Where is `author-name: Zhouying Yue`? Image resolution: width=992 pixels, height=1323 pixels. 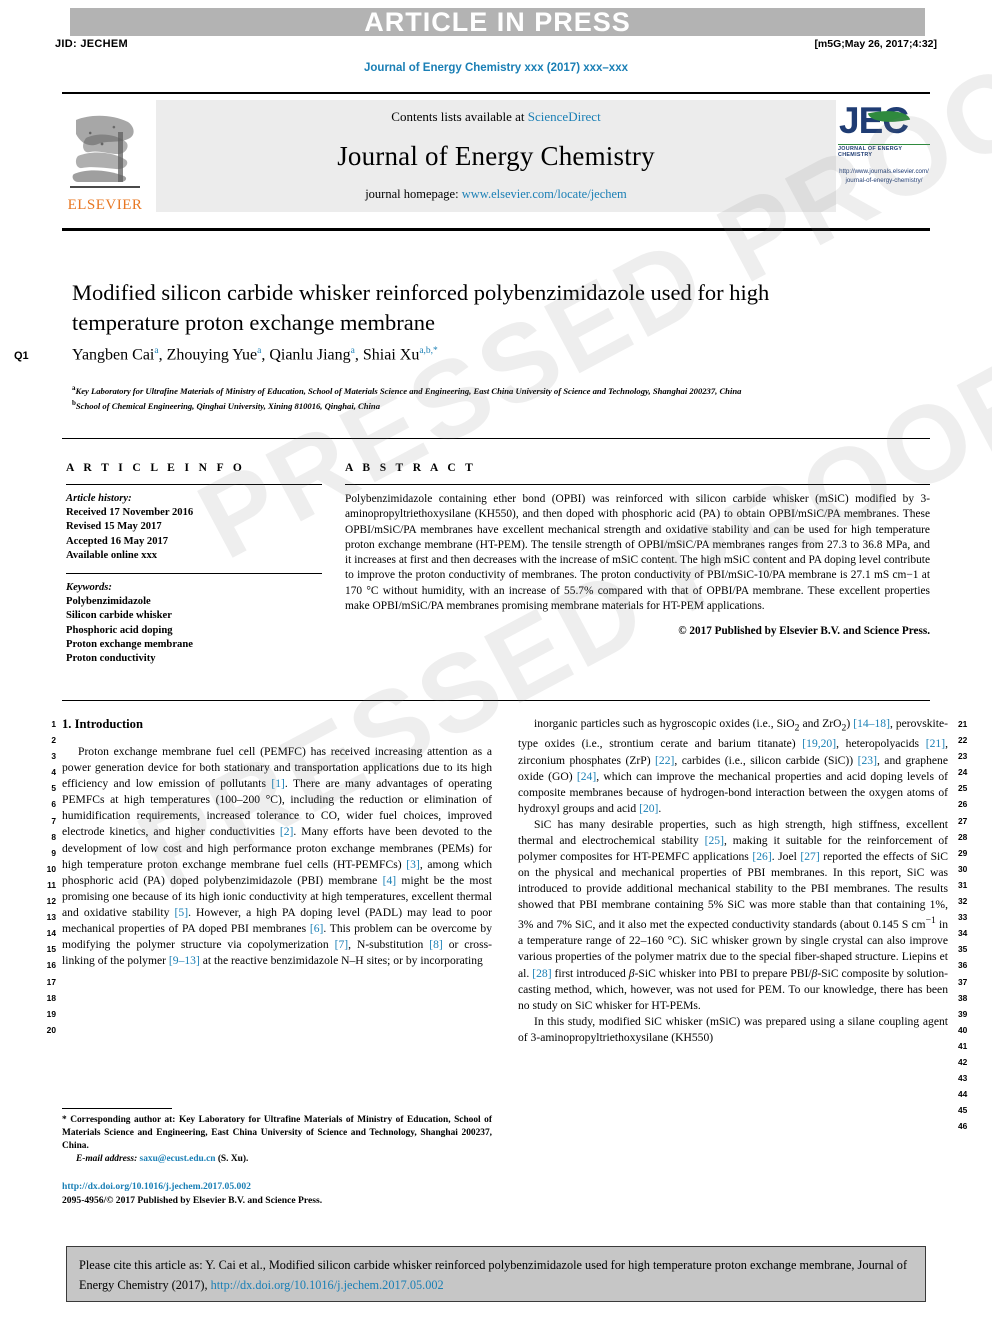 author-name: Zhouying Yue is located at coordinates (212, 355).